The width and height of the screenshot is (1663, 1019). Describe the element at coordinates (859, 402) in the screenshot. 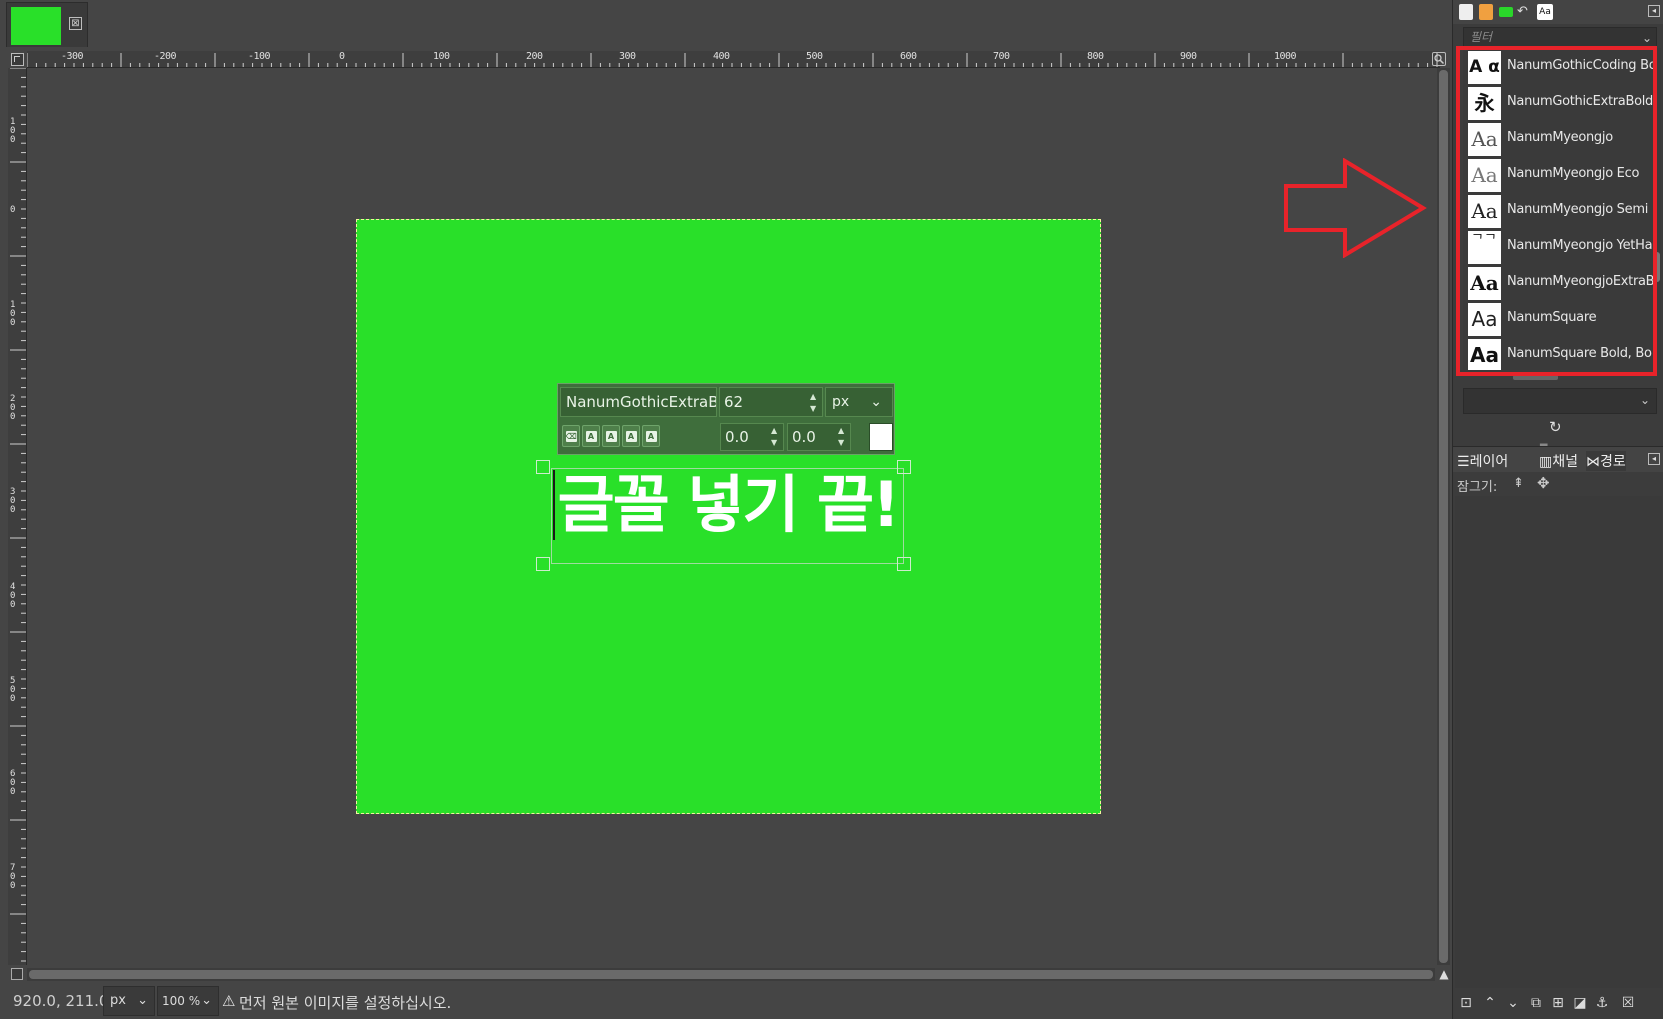

I see `font-size-unit-select: px ⌄` at that location.